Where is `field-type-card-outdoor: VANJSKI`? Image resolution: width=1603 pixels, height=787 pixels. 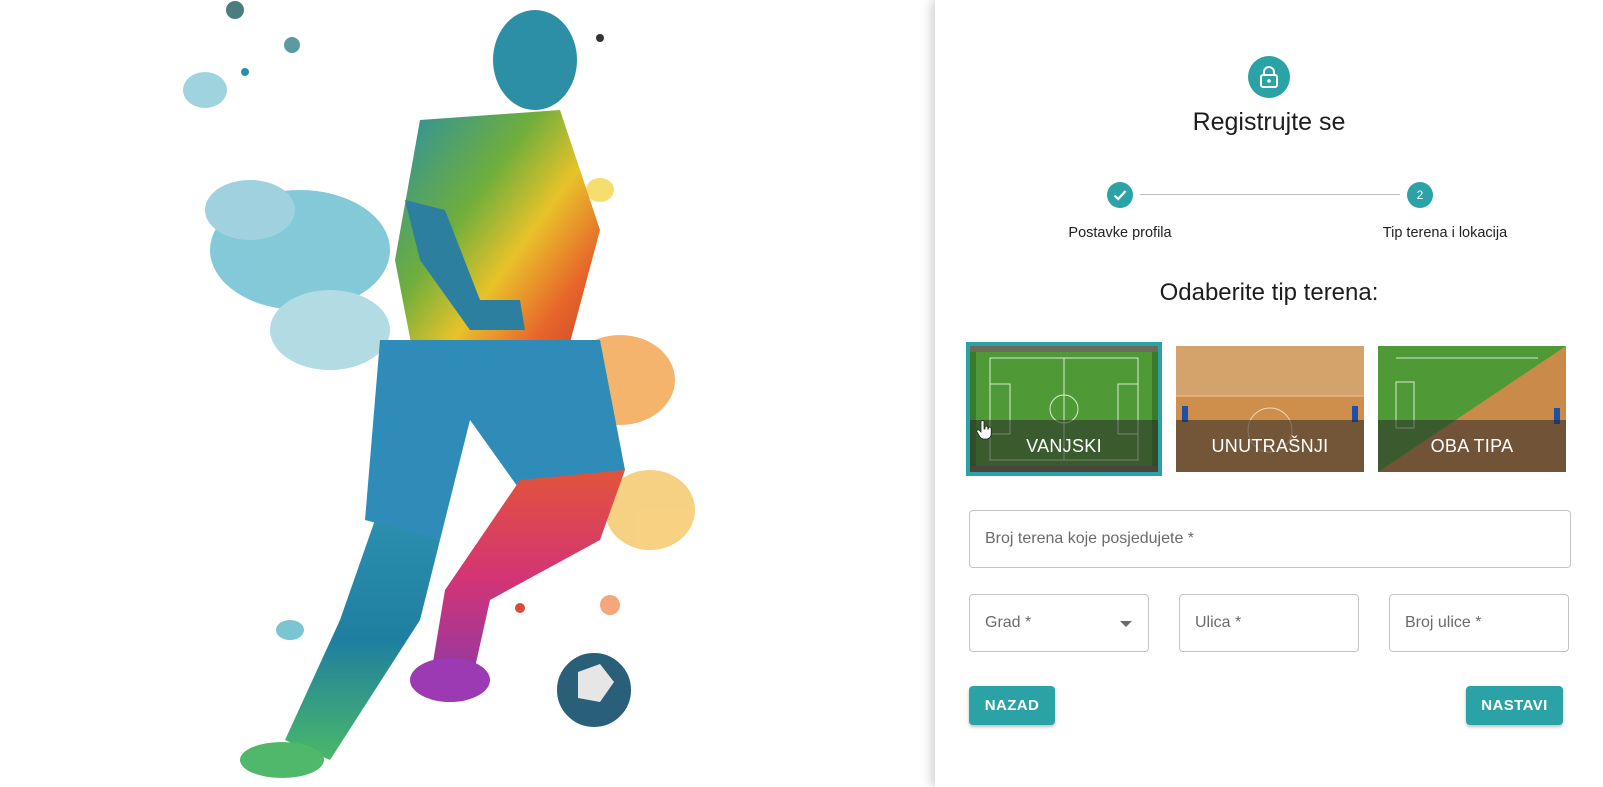
field-type-card-outdoor: VANJSKI is located at coordinates (1064, 409).